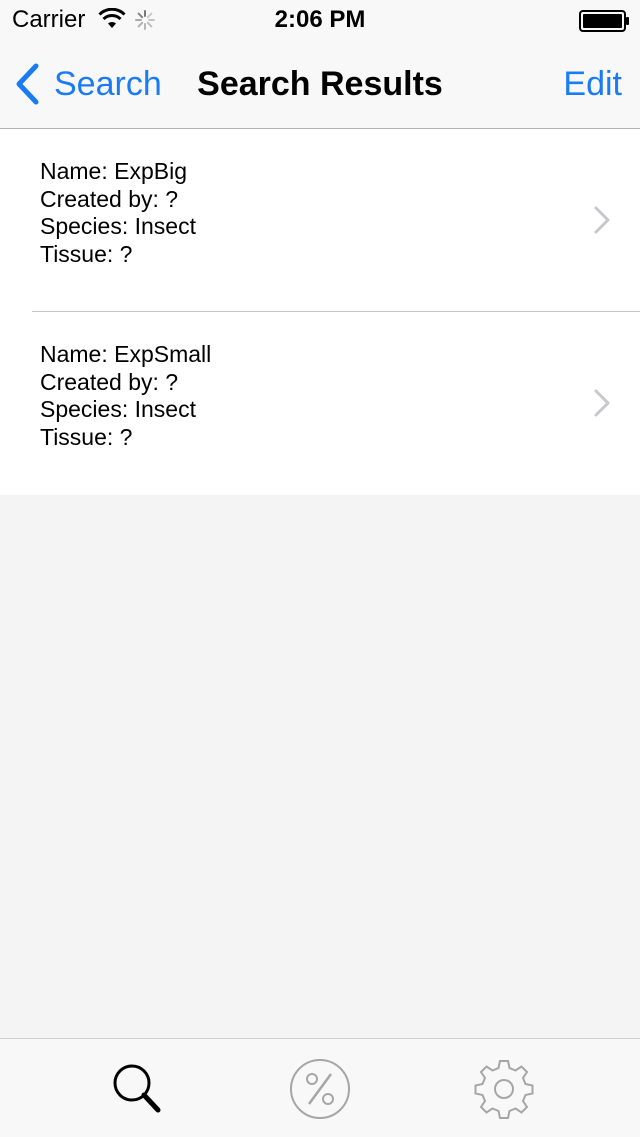 This screenshot has height=1137, width=640. I want to click on item-name: Name: ExpSmall, so click(126, 354).